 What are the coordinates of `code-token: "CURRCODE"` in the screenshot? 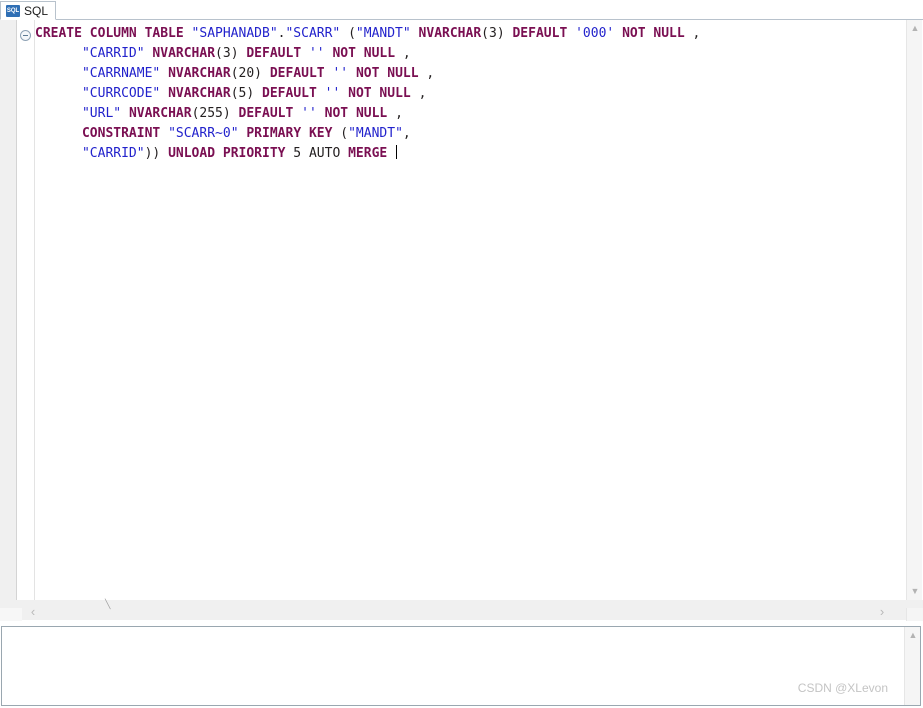 It's located at (121, 93).